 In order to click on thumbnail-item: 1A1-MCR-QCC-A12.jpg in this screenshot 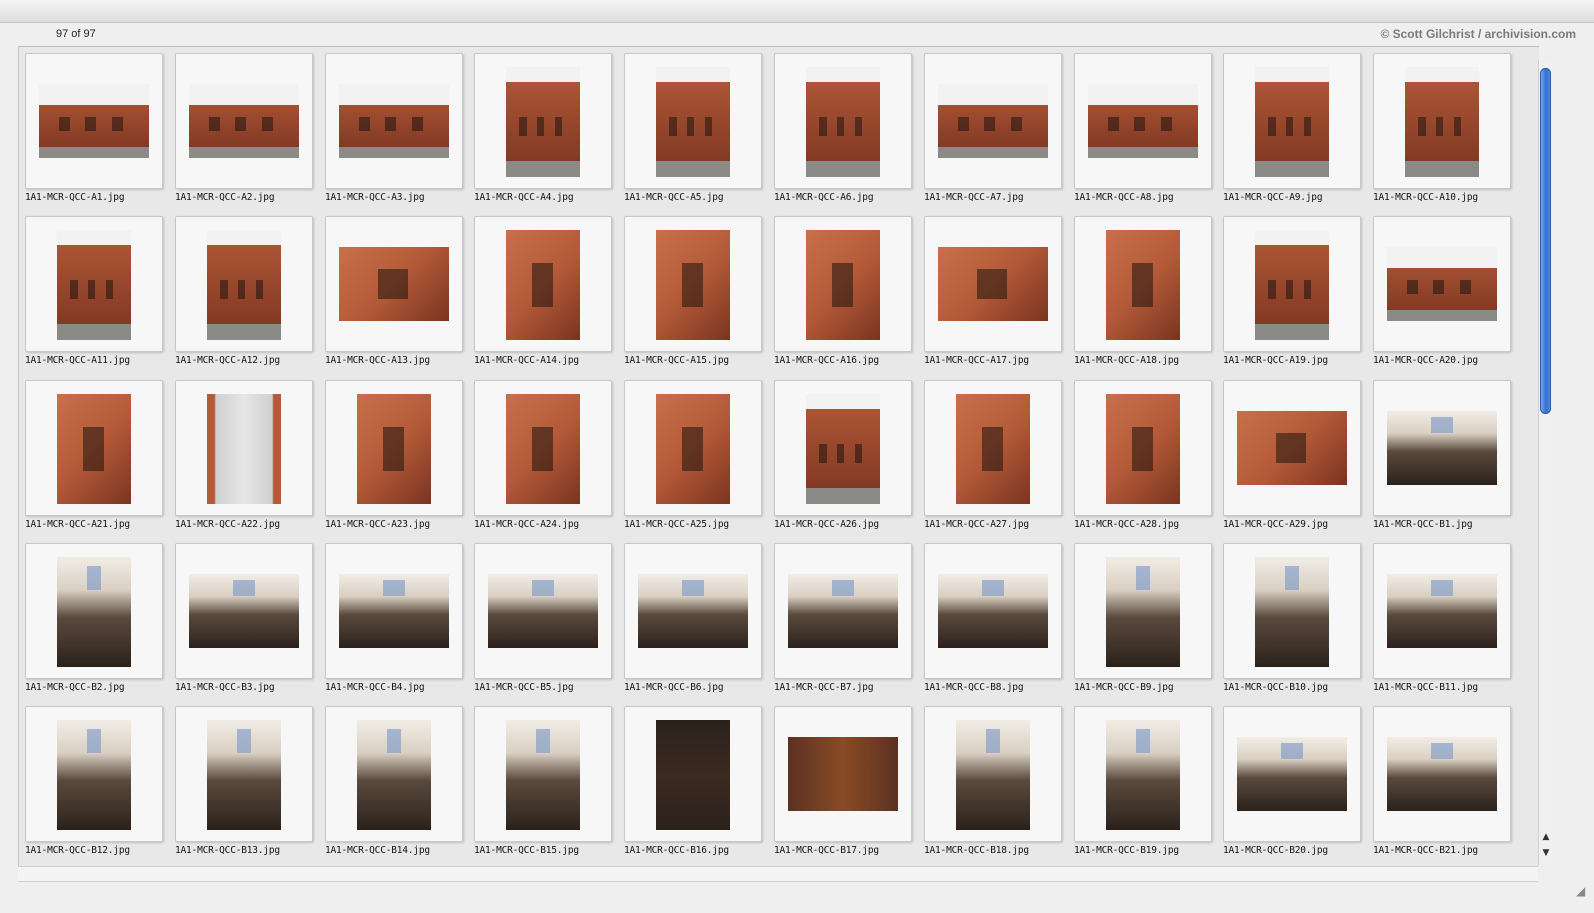, I will do `click(250, 297)`.